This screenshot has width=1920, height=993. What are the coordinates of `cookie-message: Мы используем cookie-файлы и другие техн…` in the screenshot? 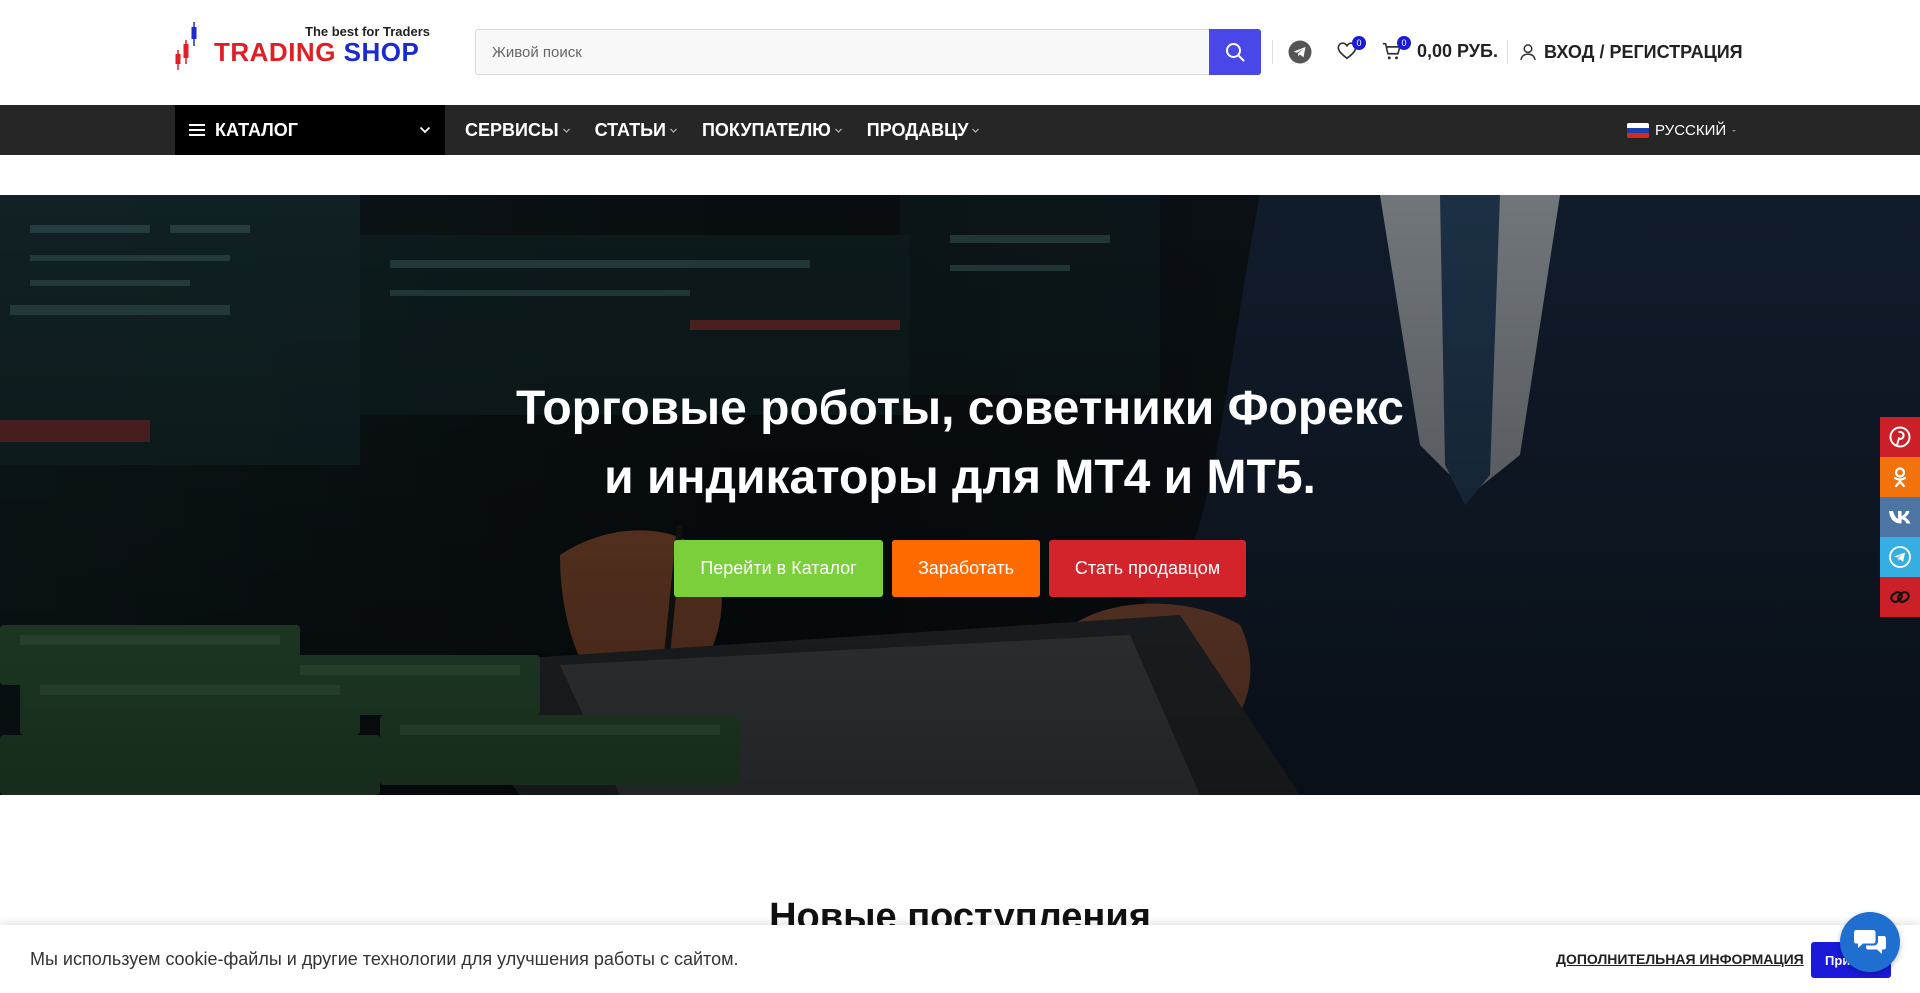 It's located at (384, 959).